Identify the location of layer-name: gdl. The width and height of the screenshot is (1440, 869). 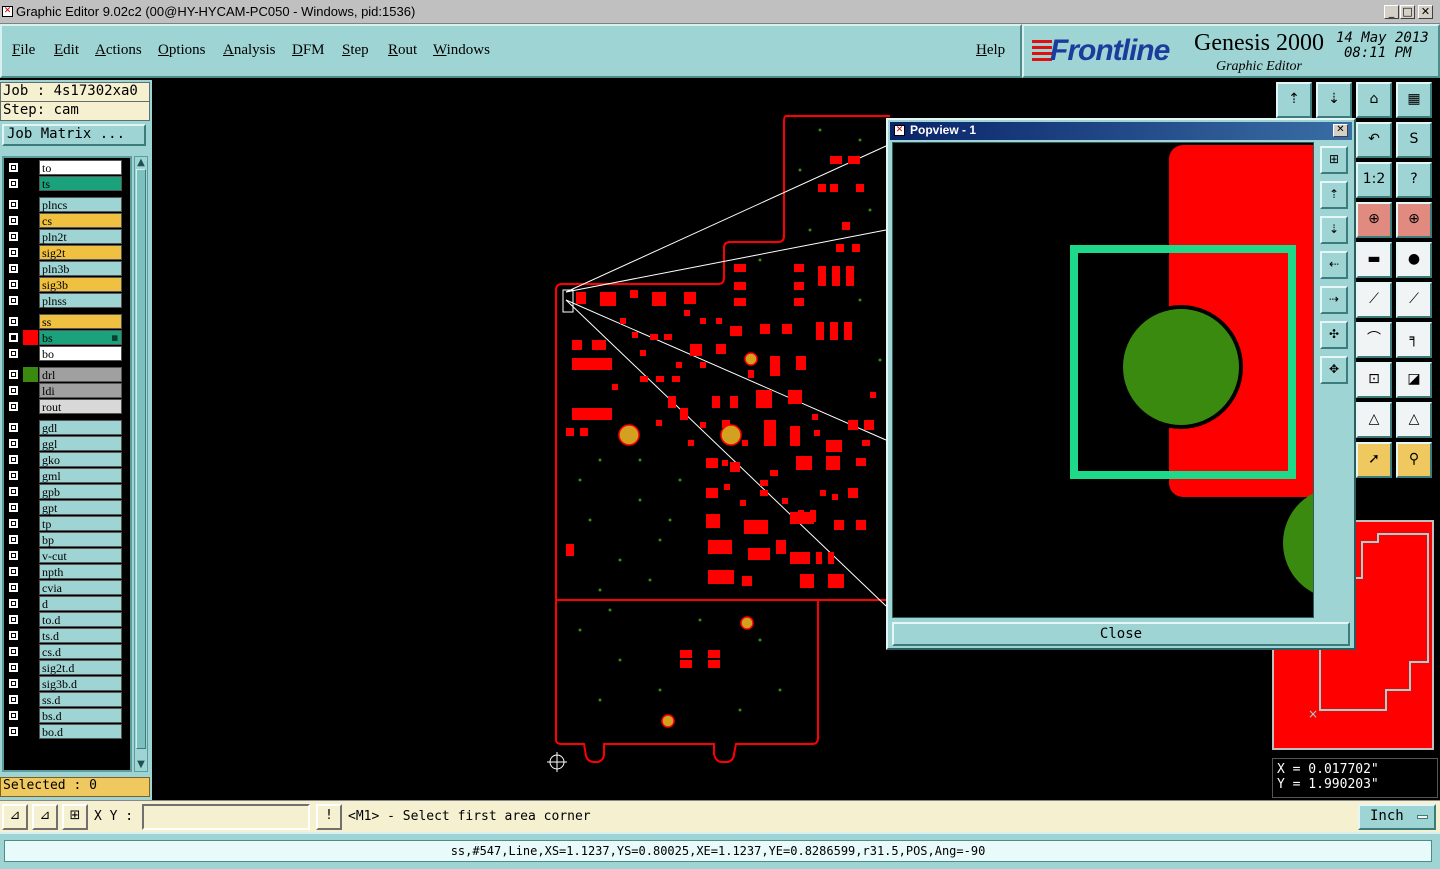
(80, 427).